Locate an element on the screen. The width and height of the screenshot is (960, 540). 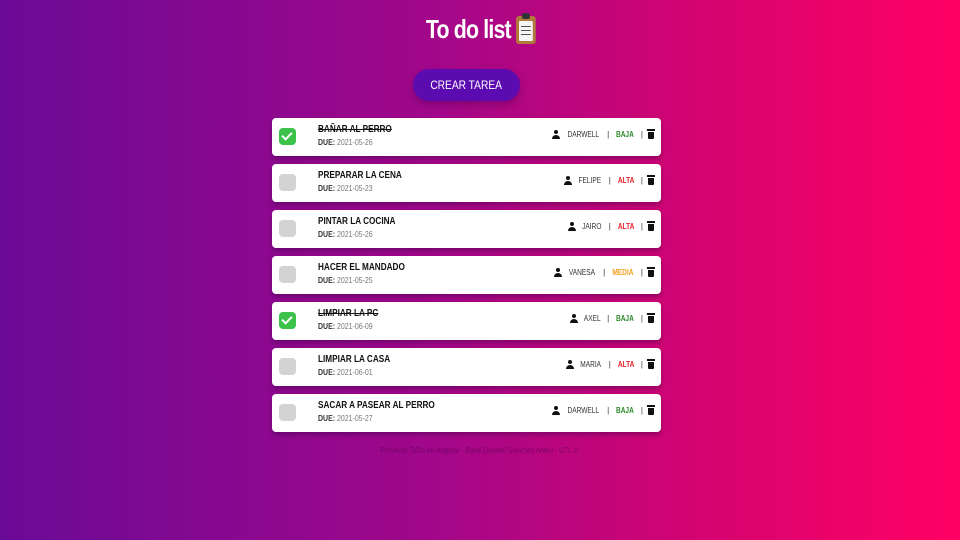
task-meta: VANESA | MEDIA | is located at coordinates (604, 272).